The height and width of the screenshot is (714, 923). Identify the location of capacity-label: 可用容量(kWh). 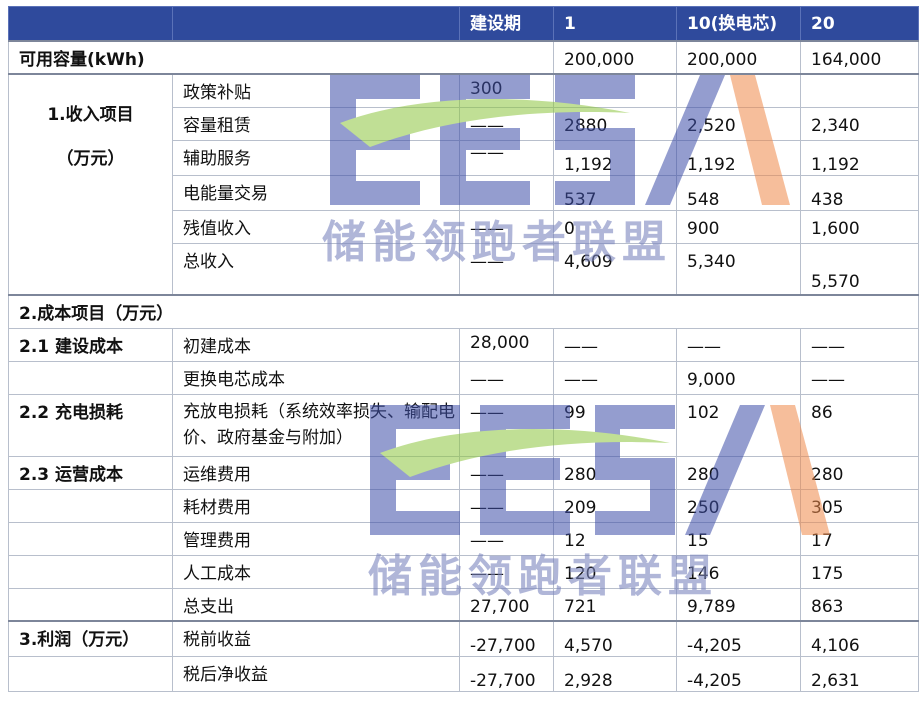
(281, 57).